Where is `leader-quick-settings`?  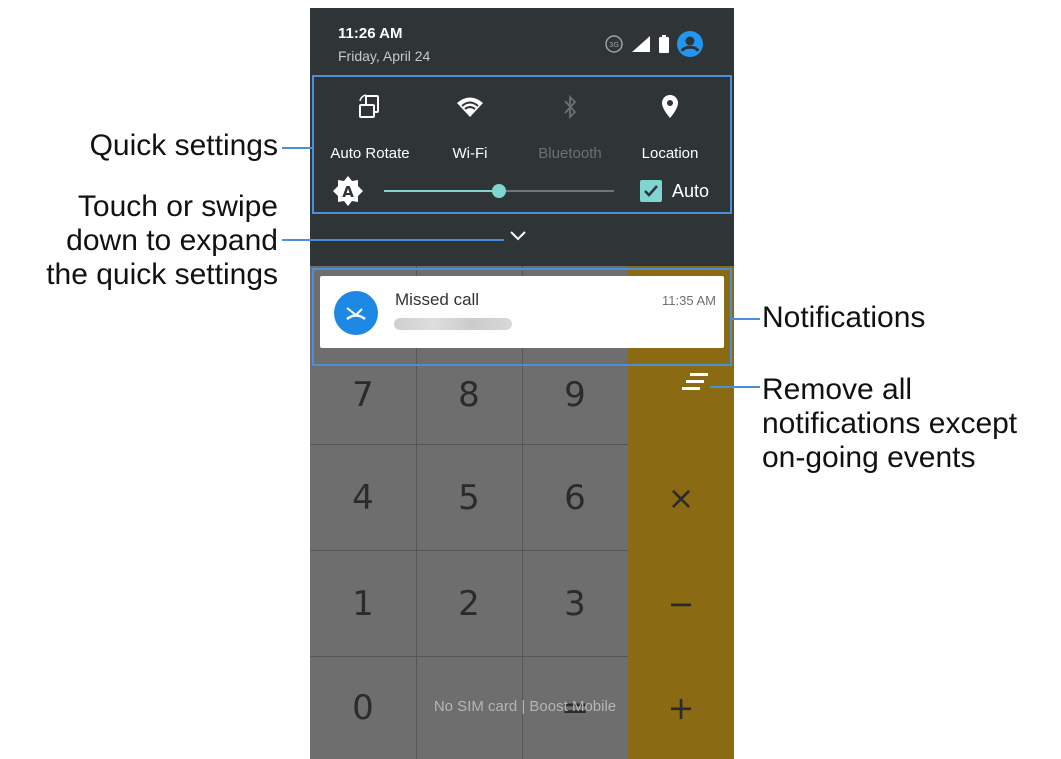
leader-quick-settings is located at coordinates (297, 148).